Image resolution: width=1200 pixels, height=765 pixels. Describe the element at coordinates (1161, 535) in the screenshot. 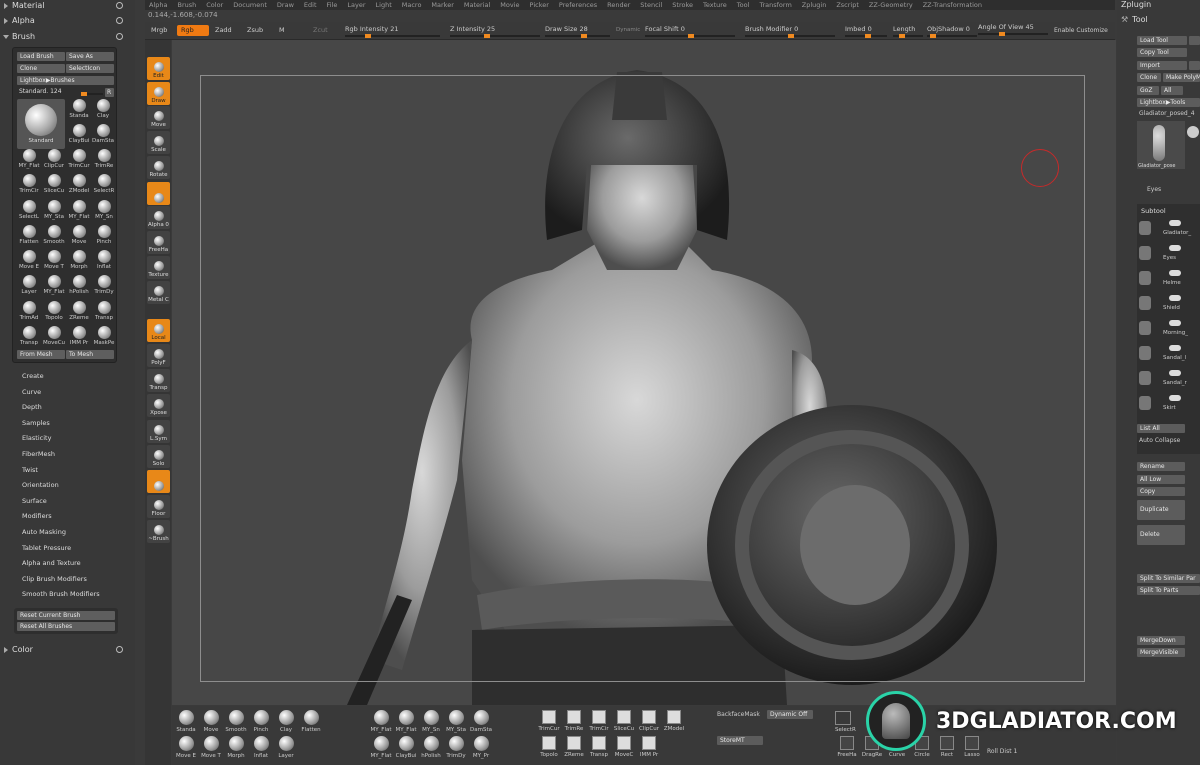

I see `delete-button: Delete` at that location.